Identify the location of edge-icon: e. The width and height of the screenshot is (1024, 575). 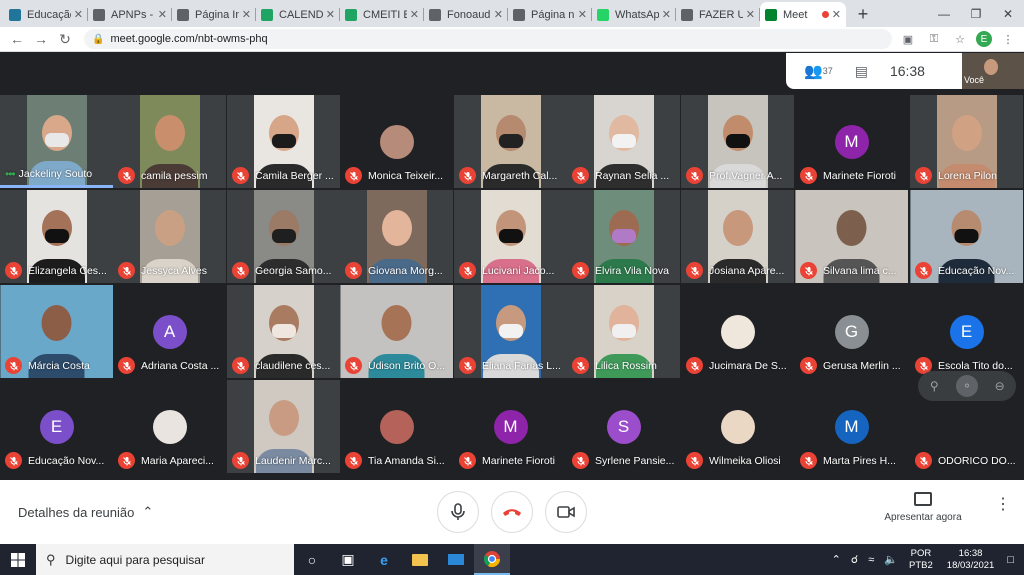
(384, 559).